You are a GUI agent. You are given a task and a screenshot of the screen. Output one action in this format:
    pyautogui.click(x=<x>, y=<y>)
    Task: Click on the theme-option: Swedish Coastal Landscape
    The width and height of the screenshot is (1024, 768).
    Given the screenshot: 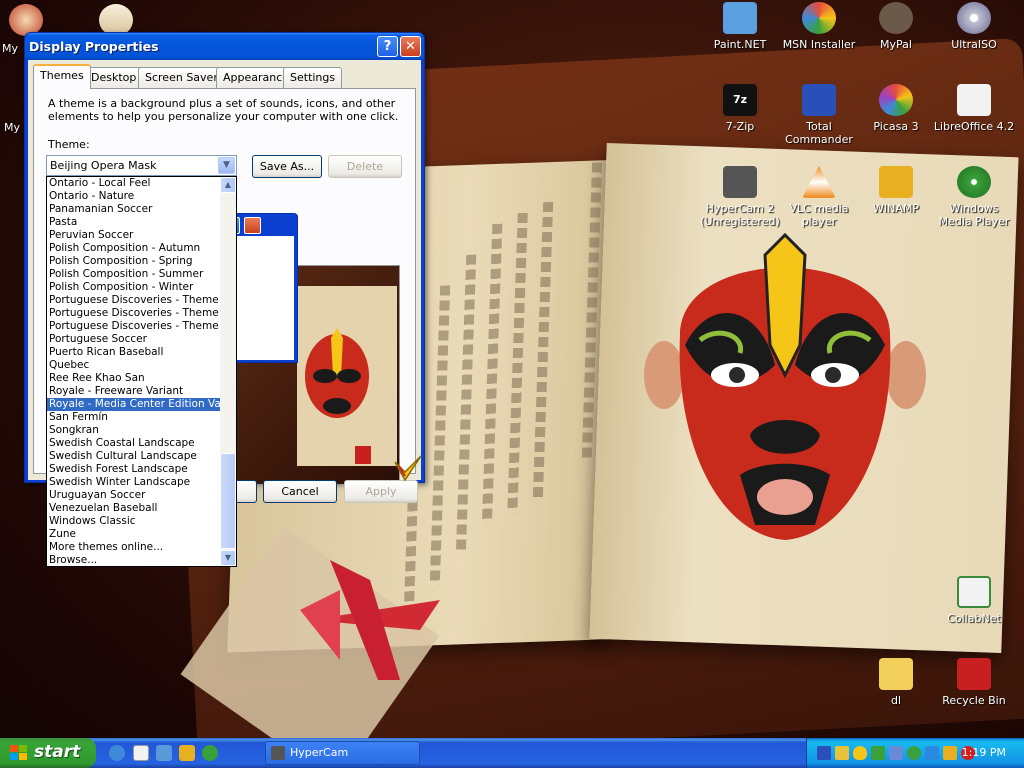 What is the action you would take?
    pyautogui.click(x=134, y=443)
    